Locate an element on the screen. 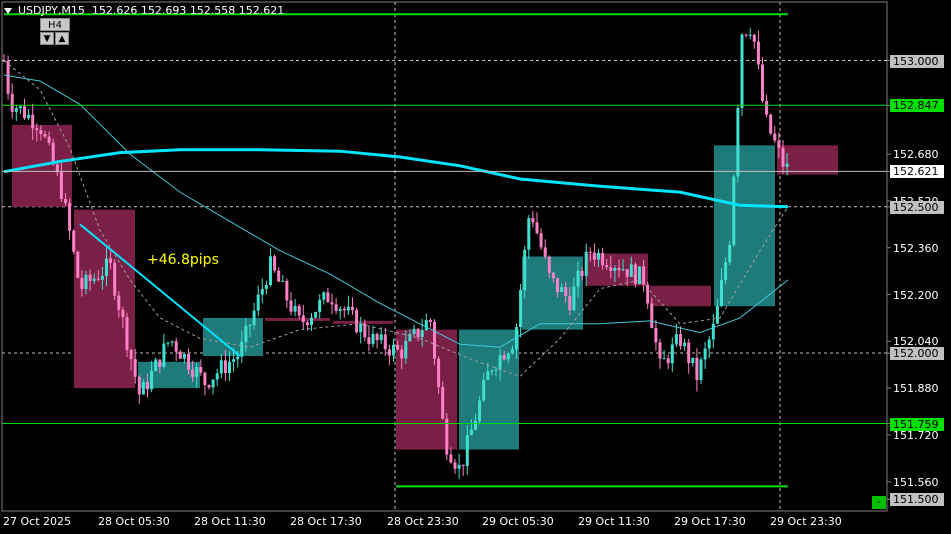  pips-annotation: +46.8pips is located at coordinates (183, 260).